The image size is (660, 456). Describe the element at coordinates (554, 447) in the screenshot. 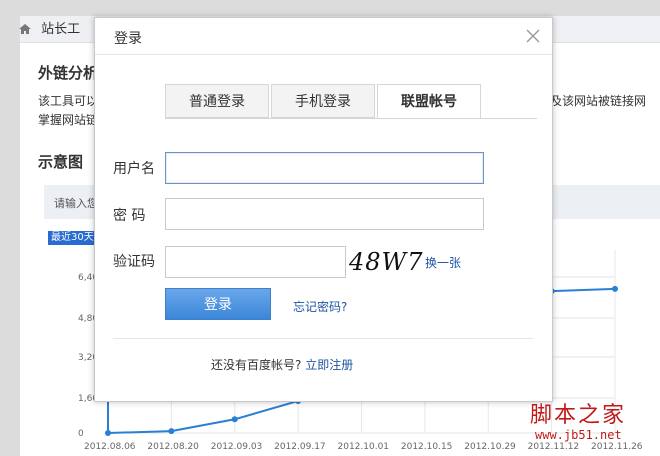

I see `x-tick-label: 2012.11.12` at that location.